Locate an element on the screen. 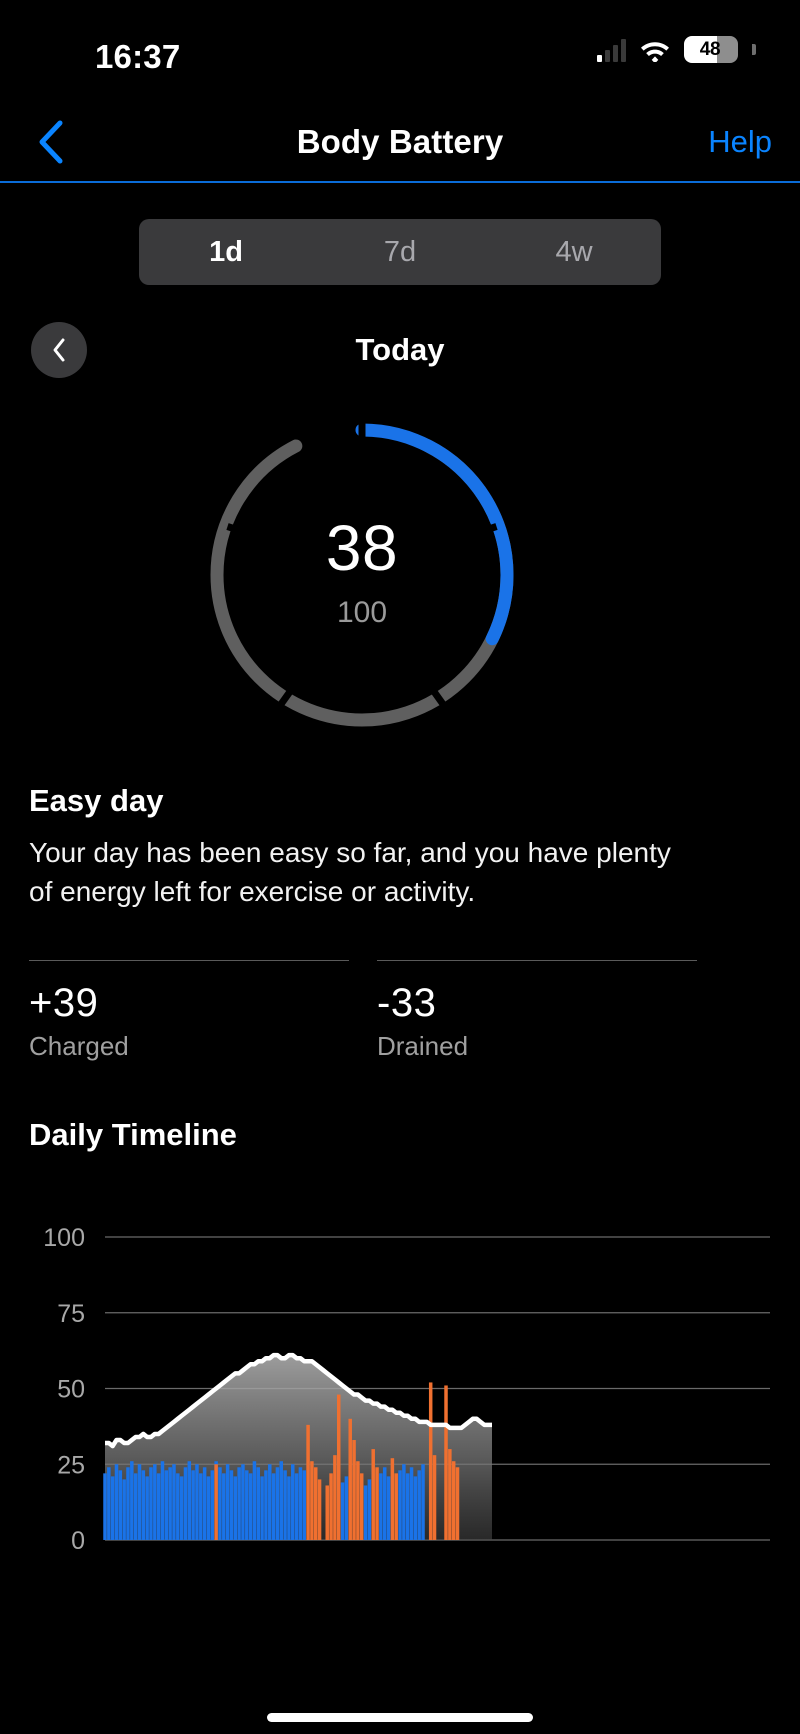 This screenshot has height=1734, width=800. chart-y-axis-labels: 0 25 50 75 100 is located at coordinates (64, 1389).